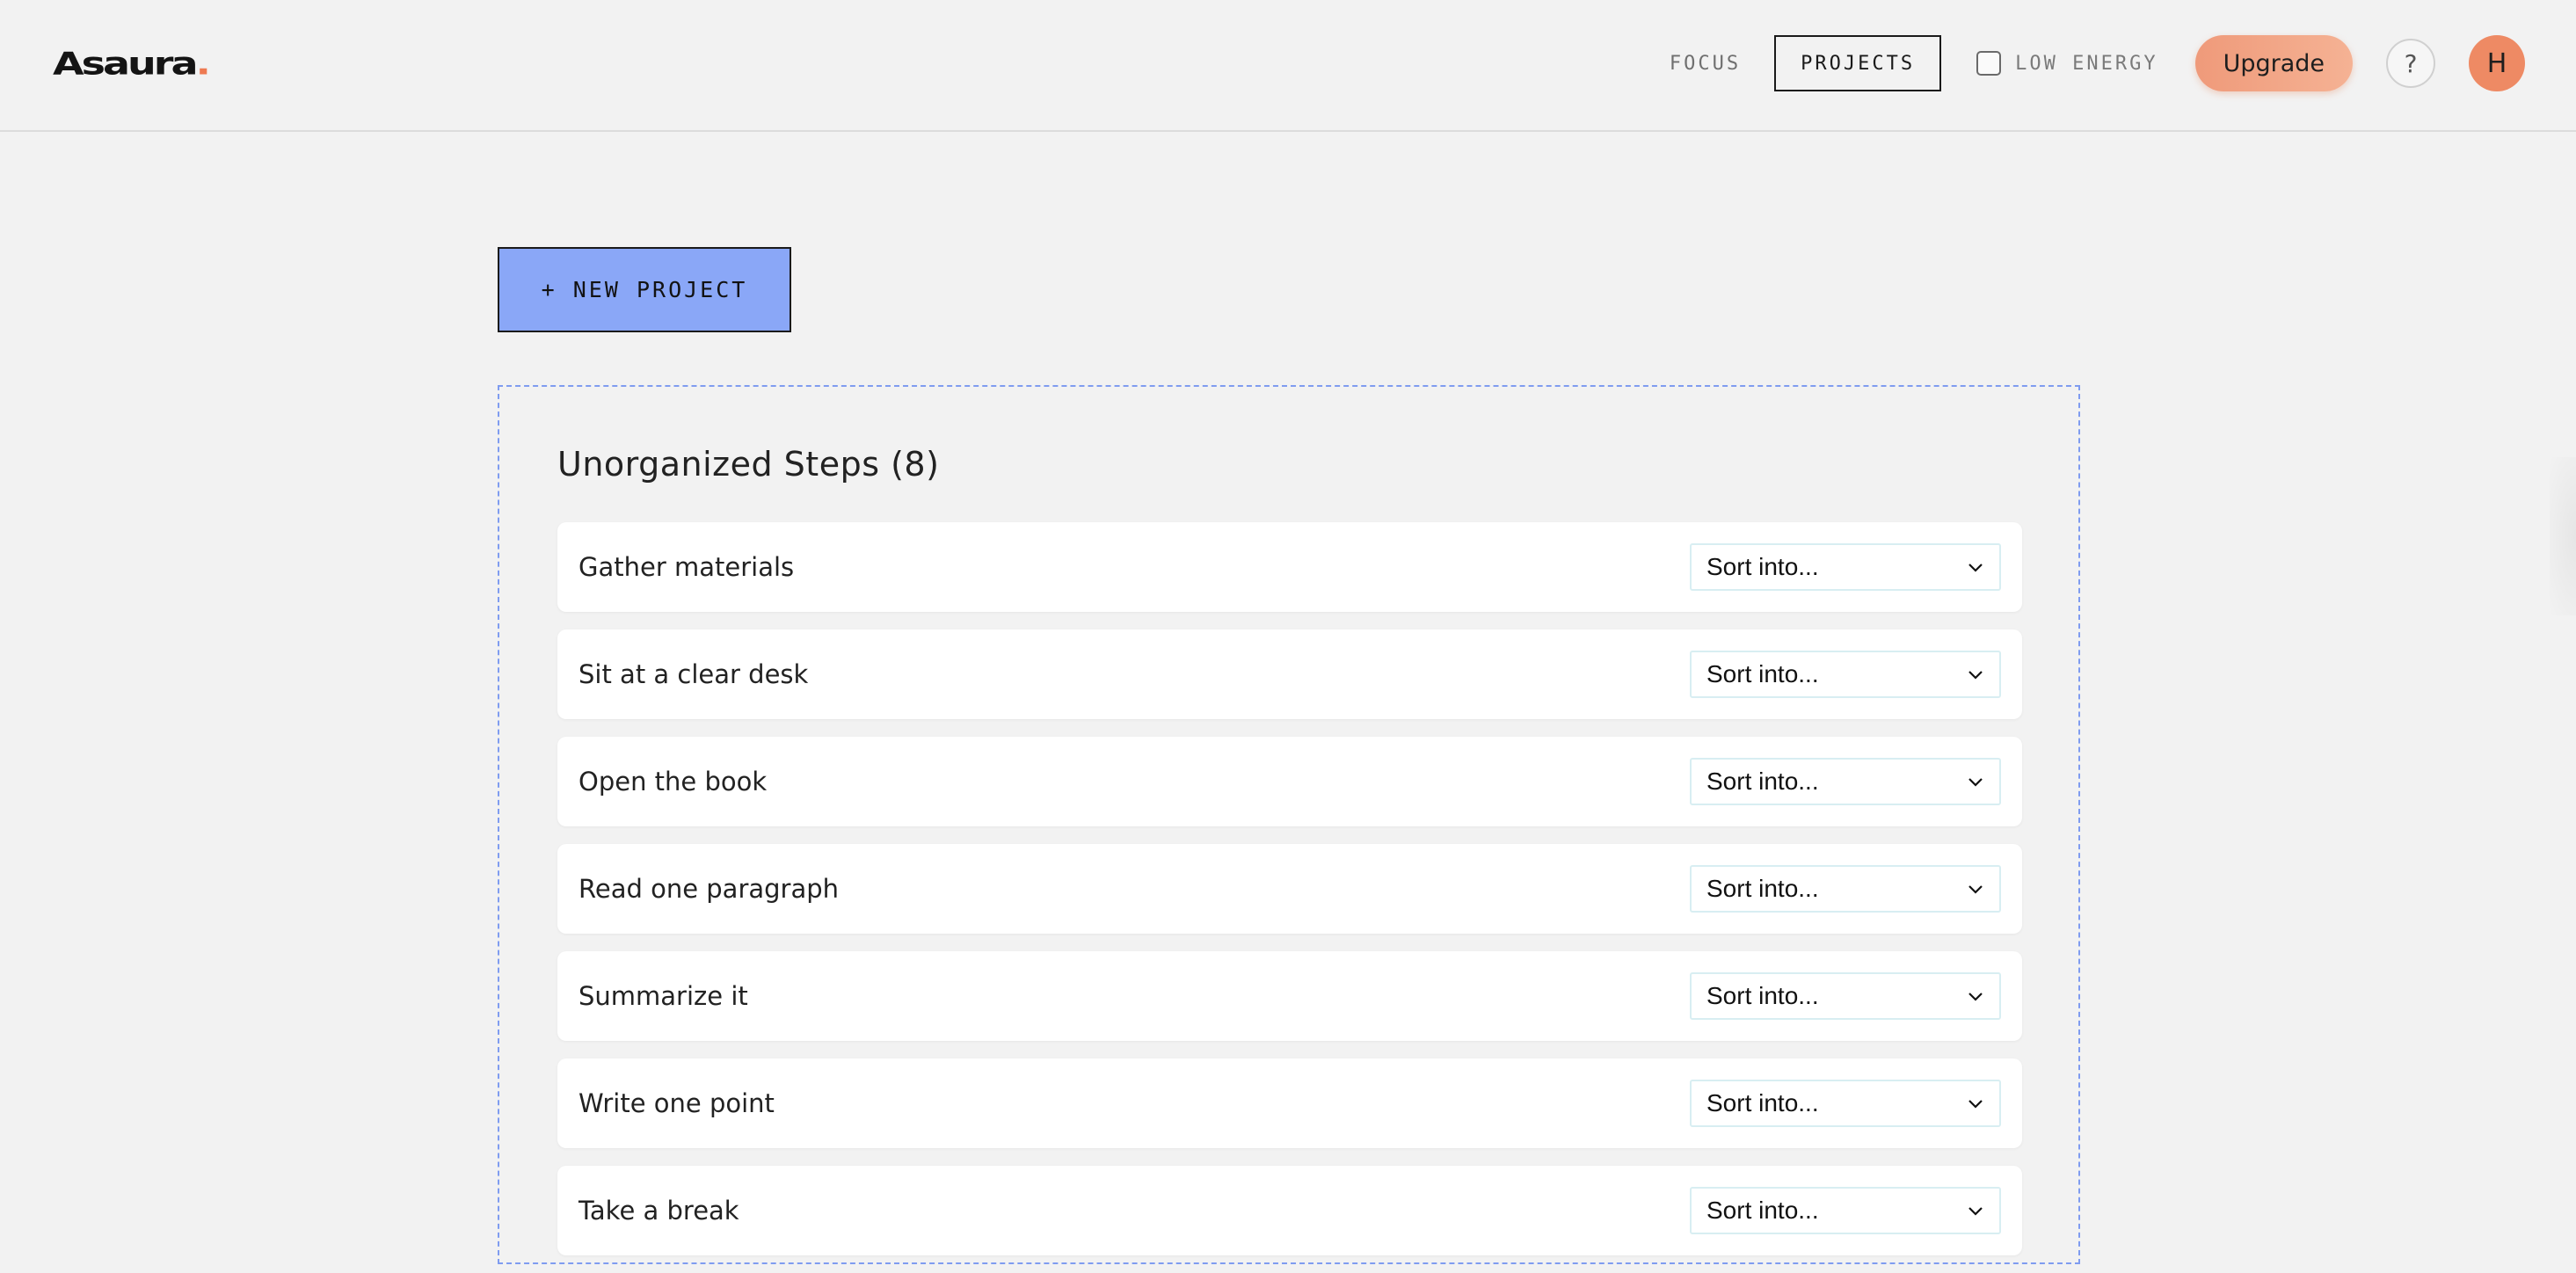 This screenshot has height=1273, width=2576. I want to click on low-energy-checkbox, so click(1989, 64).